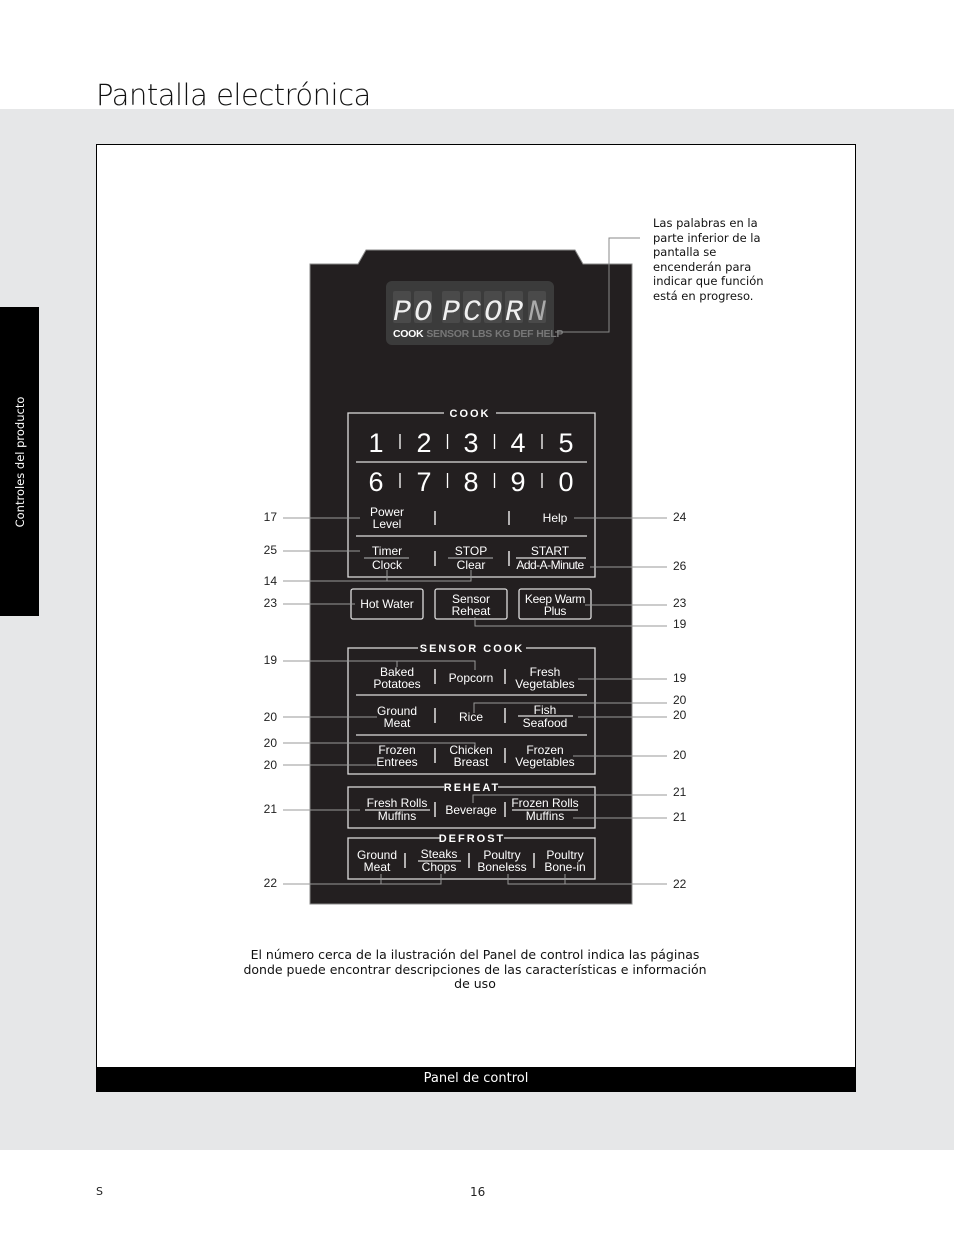 The height and width of the screenshot is (1235, 954). Describe the element at coordinates (271, 700) in the screenshot. I see `callouts-left: 17 25 14 23 19 20 20 20 21 22` at that location.